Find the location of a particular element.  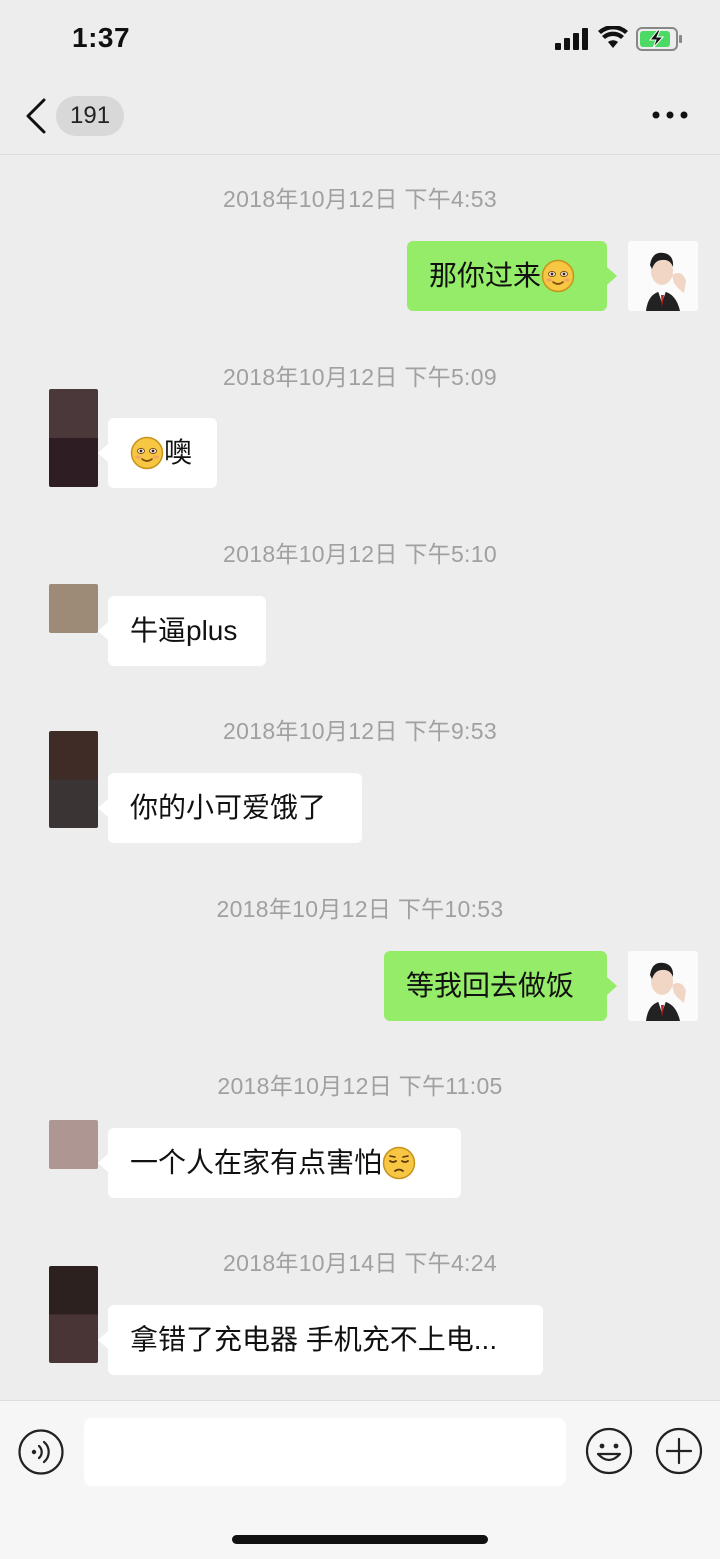

more-options-icon is located at coordinates (670, 115).